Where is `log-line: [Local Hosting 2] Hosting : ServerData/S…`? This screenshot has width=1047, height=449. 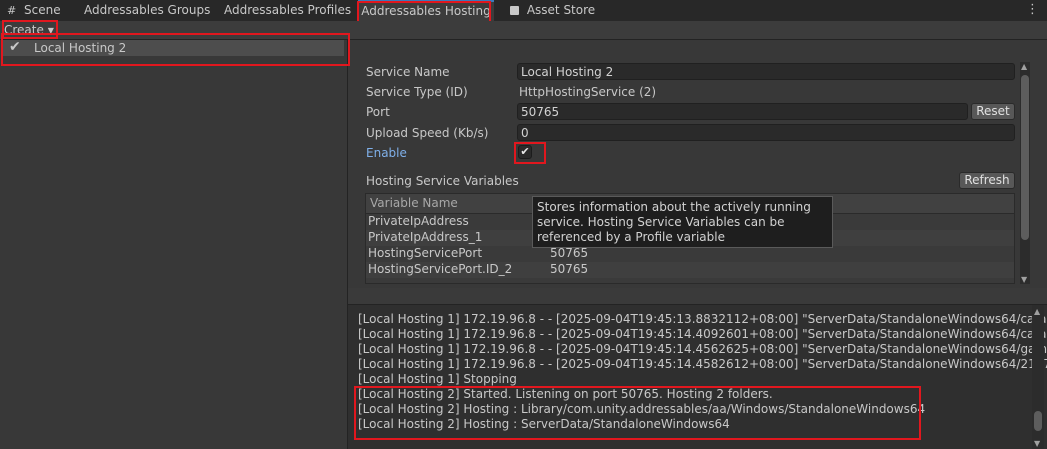 log-line: [Local Hosting 2] Hosting : ServerData/S… is located at coordinates (544, 424).